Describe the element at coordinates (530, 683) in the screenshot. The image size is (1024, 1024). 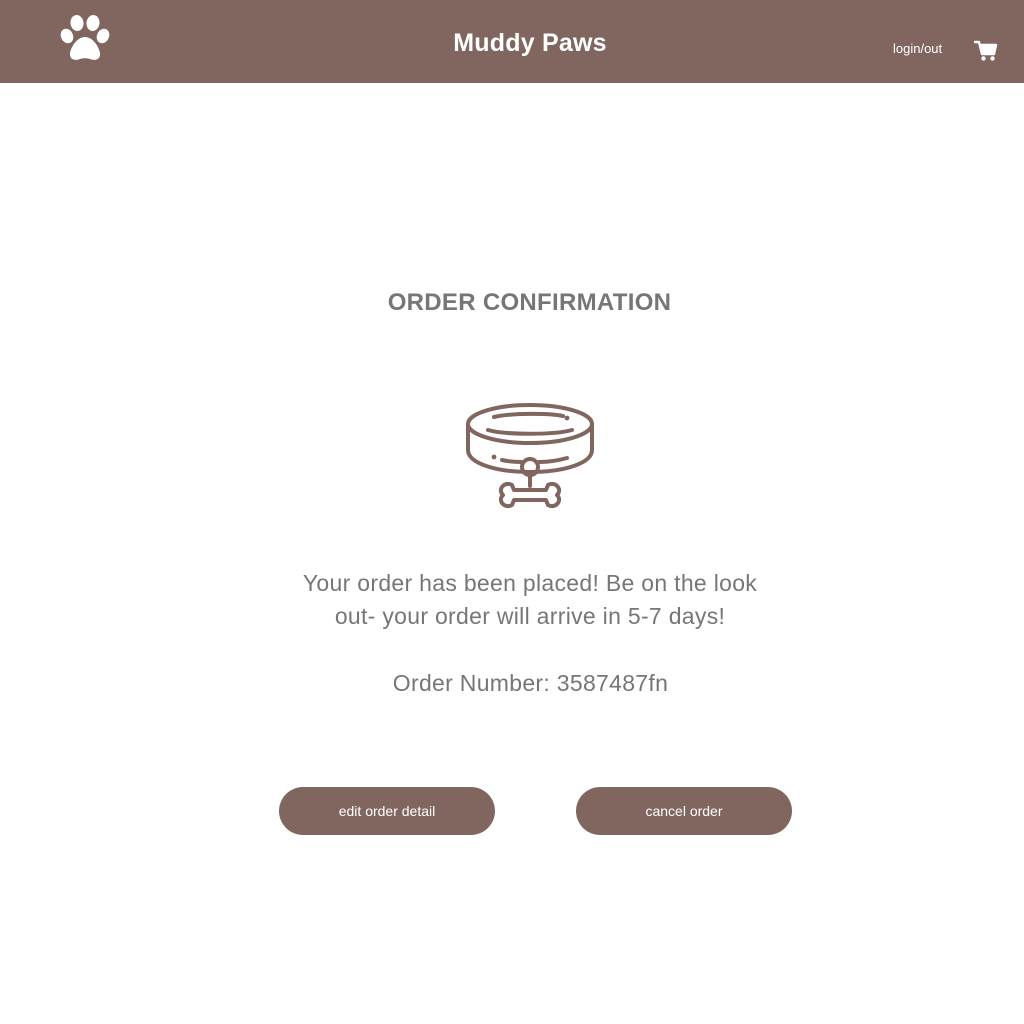
I see `order-number: Order Number: 3587487fn` at that location.